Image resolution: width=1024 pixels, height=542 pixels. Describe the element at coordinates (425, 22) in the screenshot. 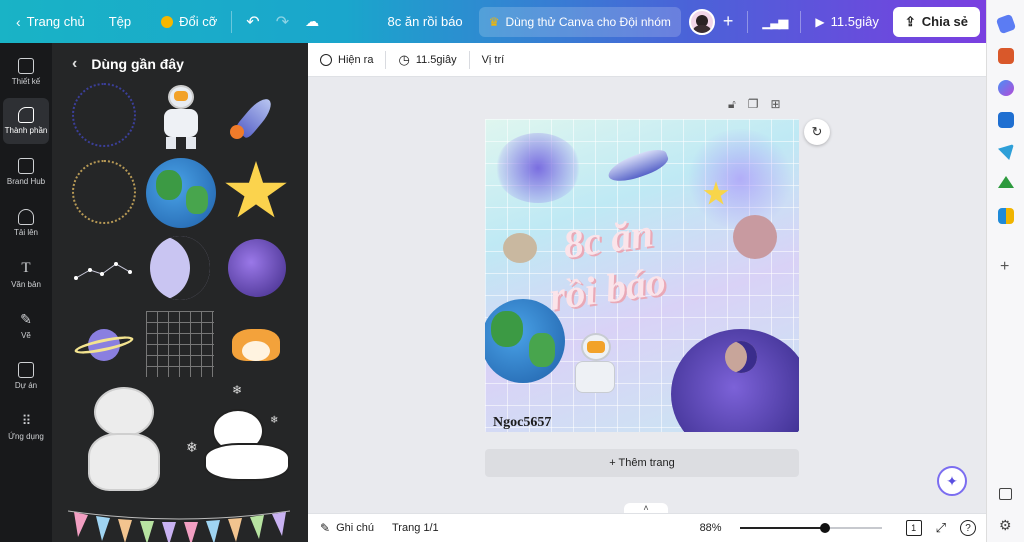

I see `doc-title: 8c ăn rồi báo` at that location.